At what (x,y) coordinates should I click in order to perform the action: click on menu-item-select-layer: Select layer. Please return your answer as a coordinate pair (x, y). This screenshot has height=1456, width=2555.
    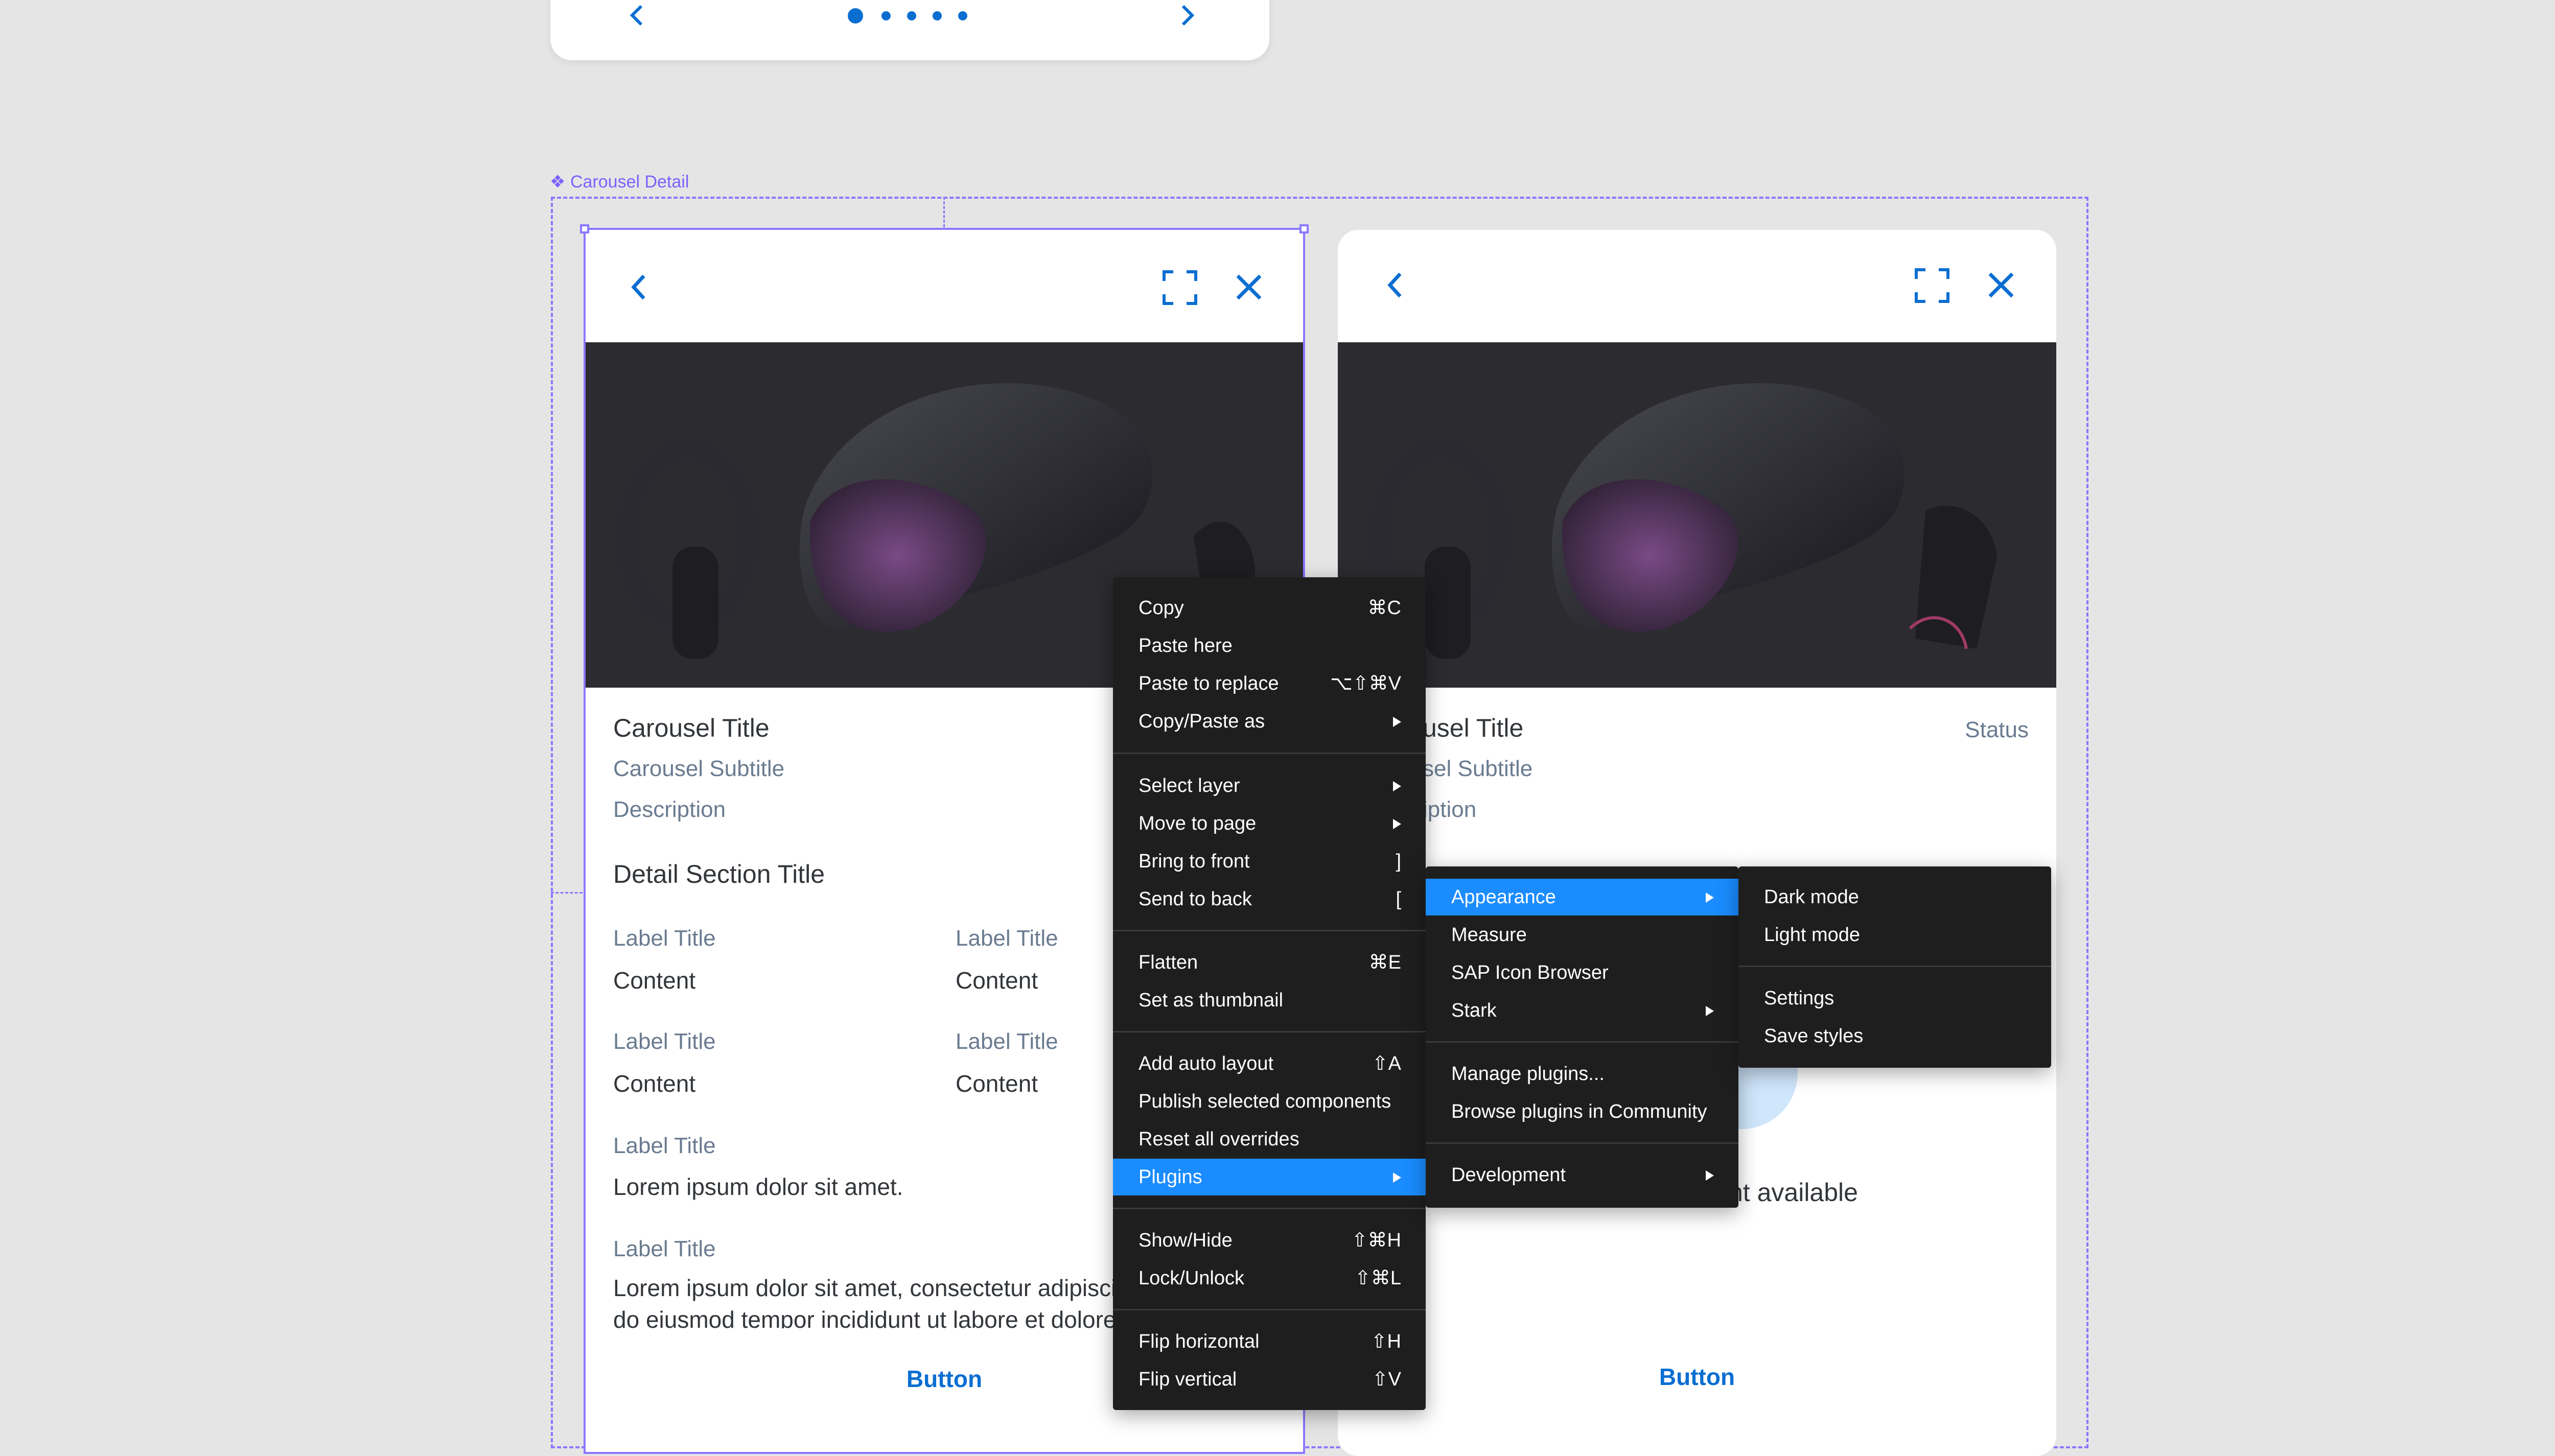
    Looking at the image, I should click on (1269, 785).